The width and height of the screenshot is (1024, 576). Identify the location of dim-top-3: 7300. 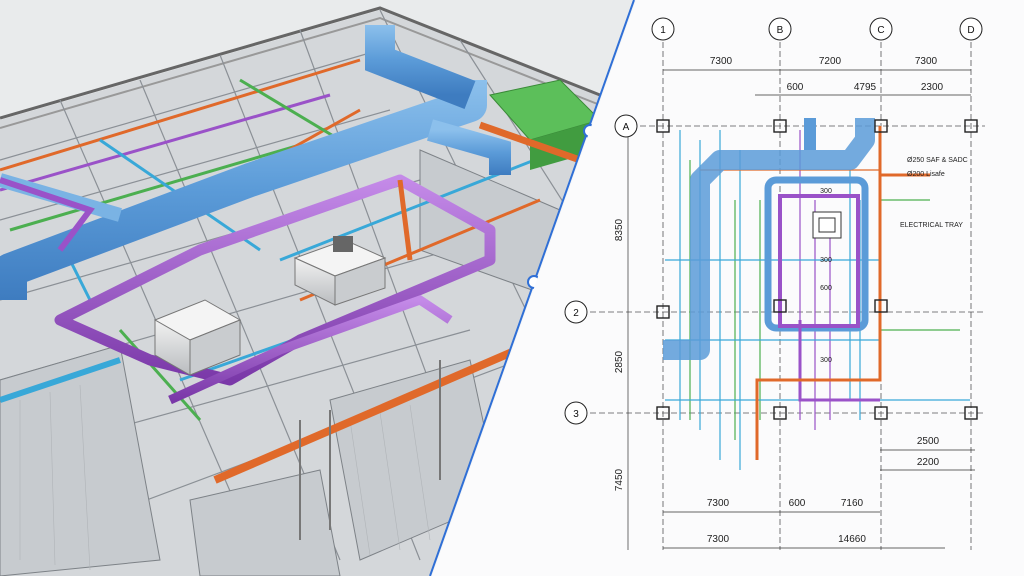
(926, 61).